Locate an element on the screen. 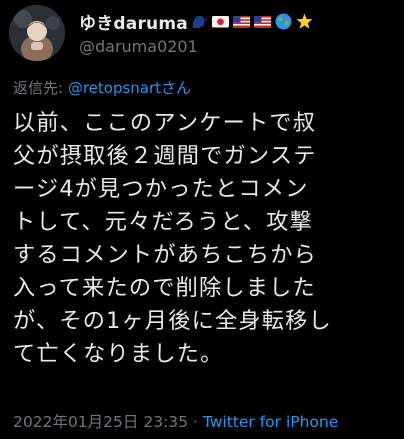 The height and width of the screenshot is (439, 404). user-handle: @daruma0201 is located at coordinates (138, 46).